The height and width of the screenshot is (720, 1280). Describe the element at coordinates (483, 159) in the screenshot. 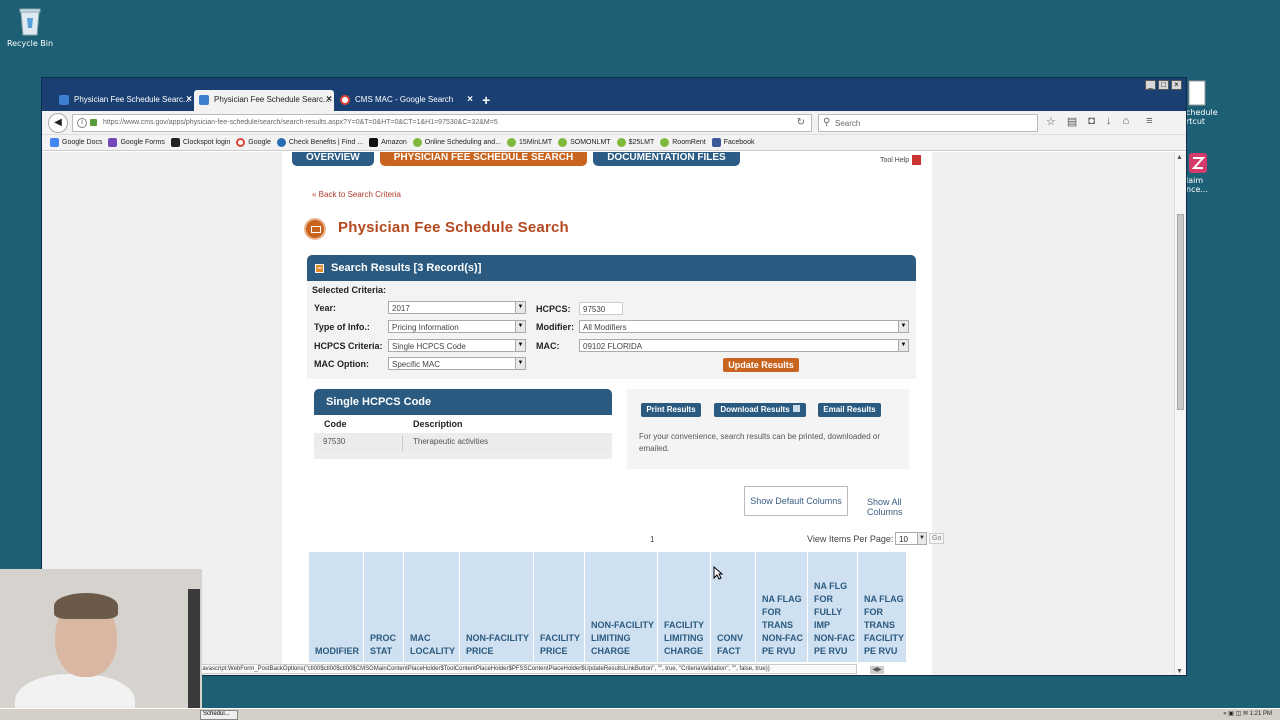

I see `nav-physician-fee-schedule-search: PHYSICIAN FEE SCHEDULE SEARCH` at that location.